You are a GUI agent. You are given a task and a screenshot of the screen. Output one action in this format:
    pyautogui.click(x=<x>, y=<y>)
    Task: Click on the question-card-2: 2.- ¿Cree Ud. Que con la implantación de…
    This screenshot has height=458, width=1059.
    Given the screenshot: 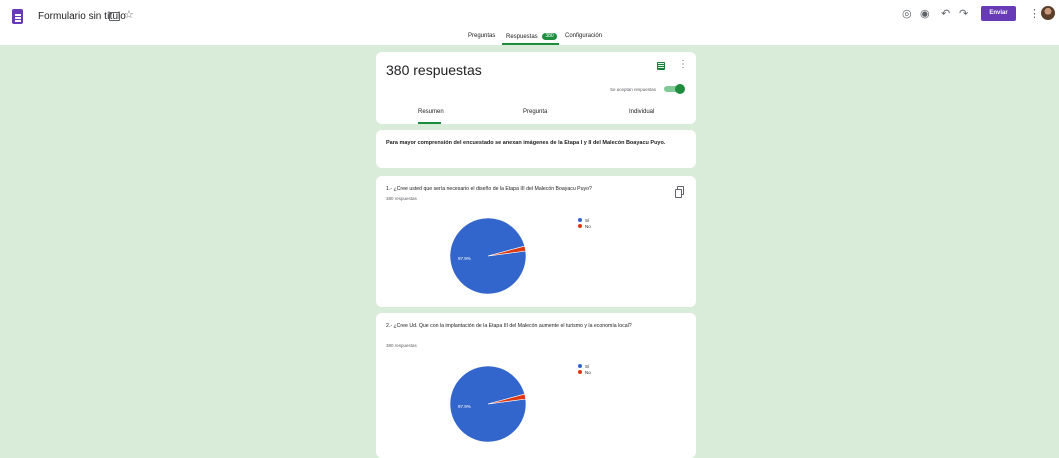 What is the action you would take?
    pyautogui.click(x=536, y=385)
    